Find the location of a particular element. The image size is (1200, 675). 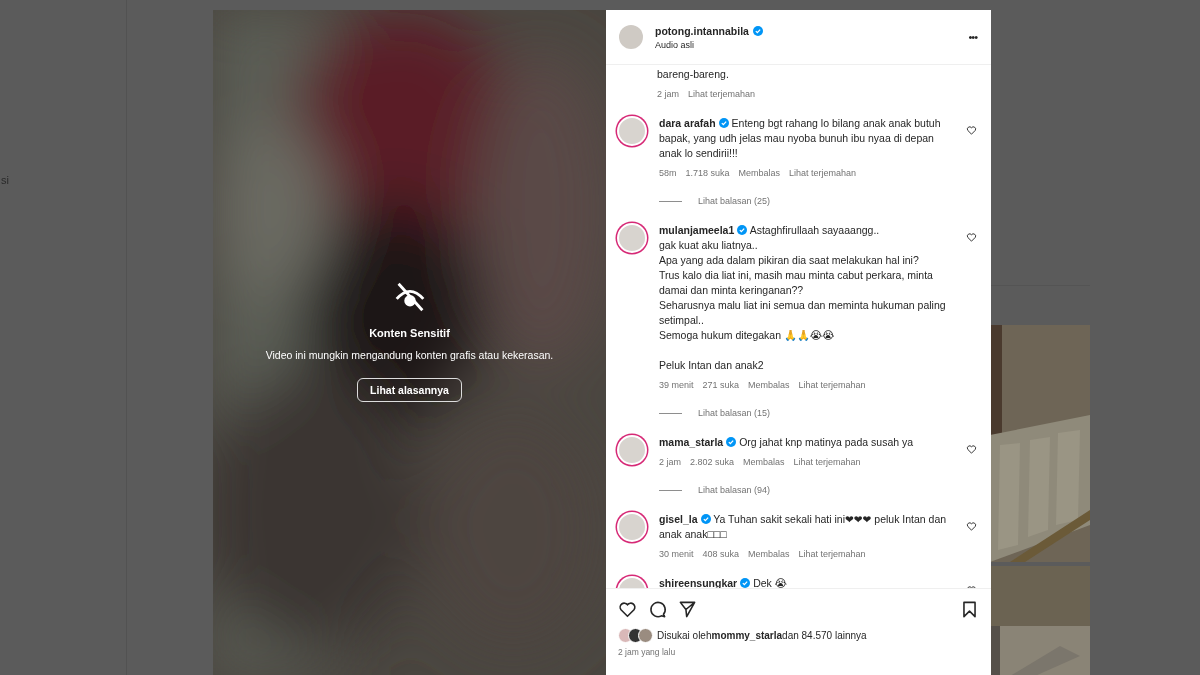

comment-author: gisel_la is located at coordinates (678, 519).